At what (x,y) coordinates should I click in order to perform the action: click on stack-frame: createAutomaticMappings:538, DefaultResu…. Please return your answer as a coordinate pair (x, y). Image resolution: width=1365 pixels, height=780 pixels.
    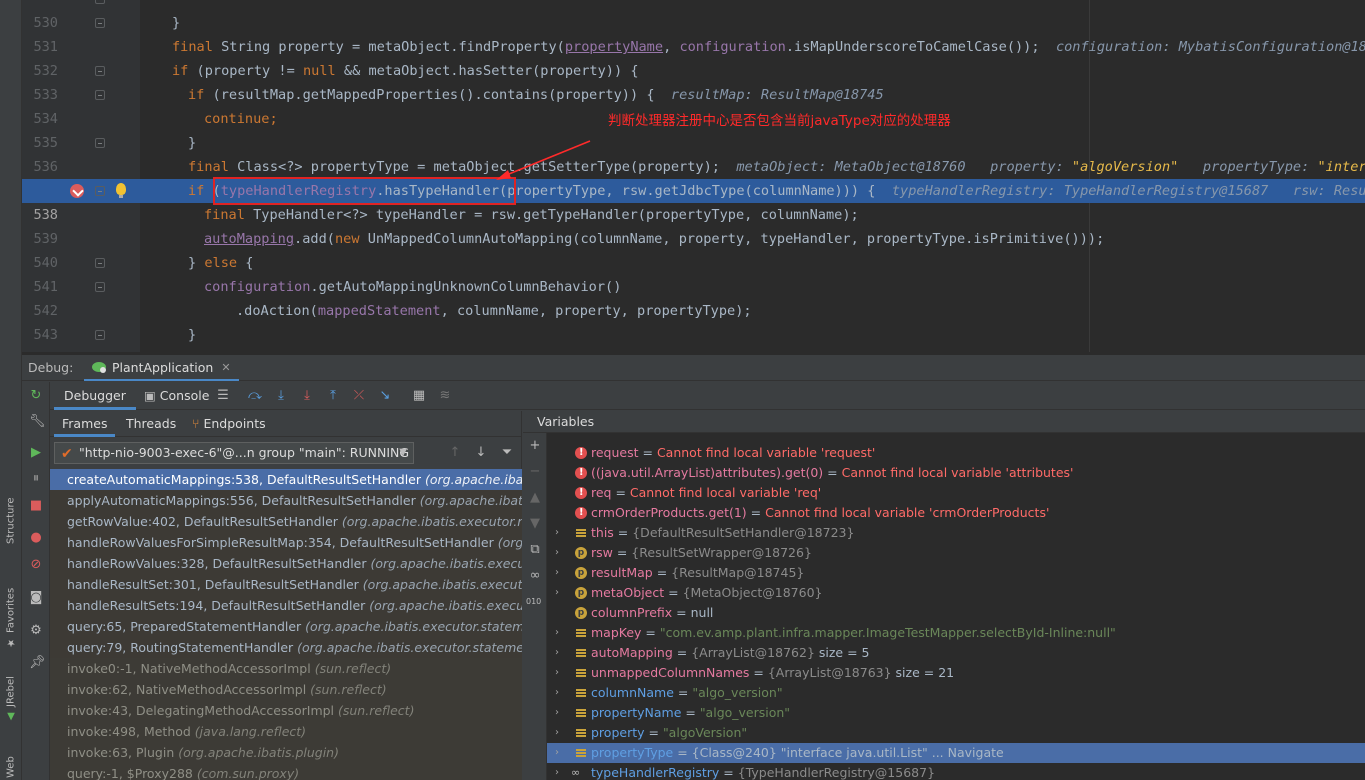
    Looking at the image, I should click on (286, 479).